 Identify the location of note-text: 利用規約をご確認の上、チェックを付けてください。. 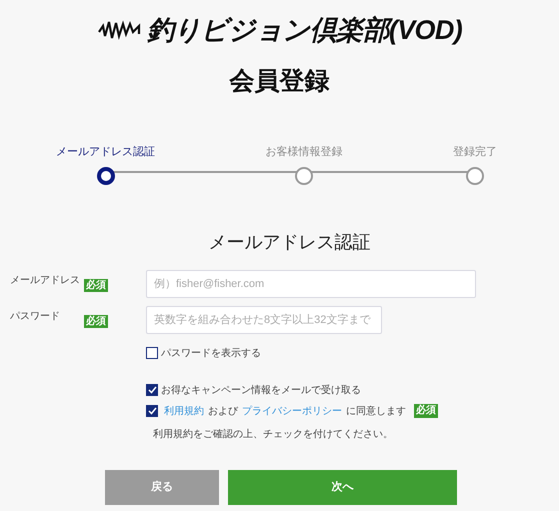
(273, 435).